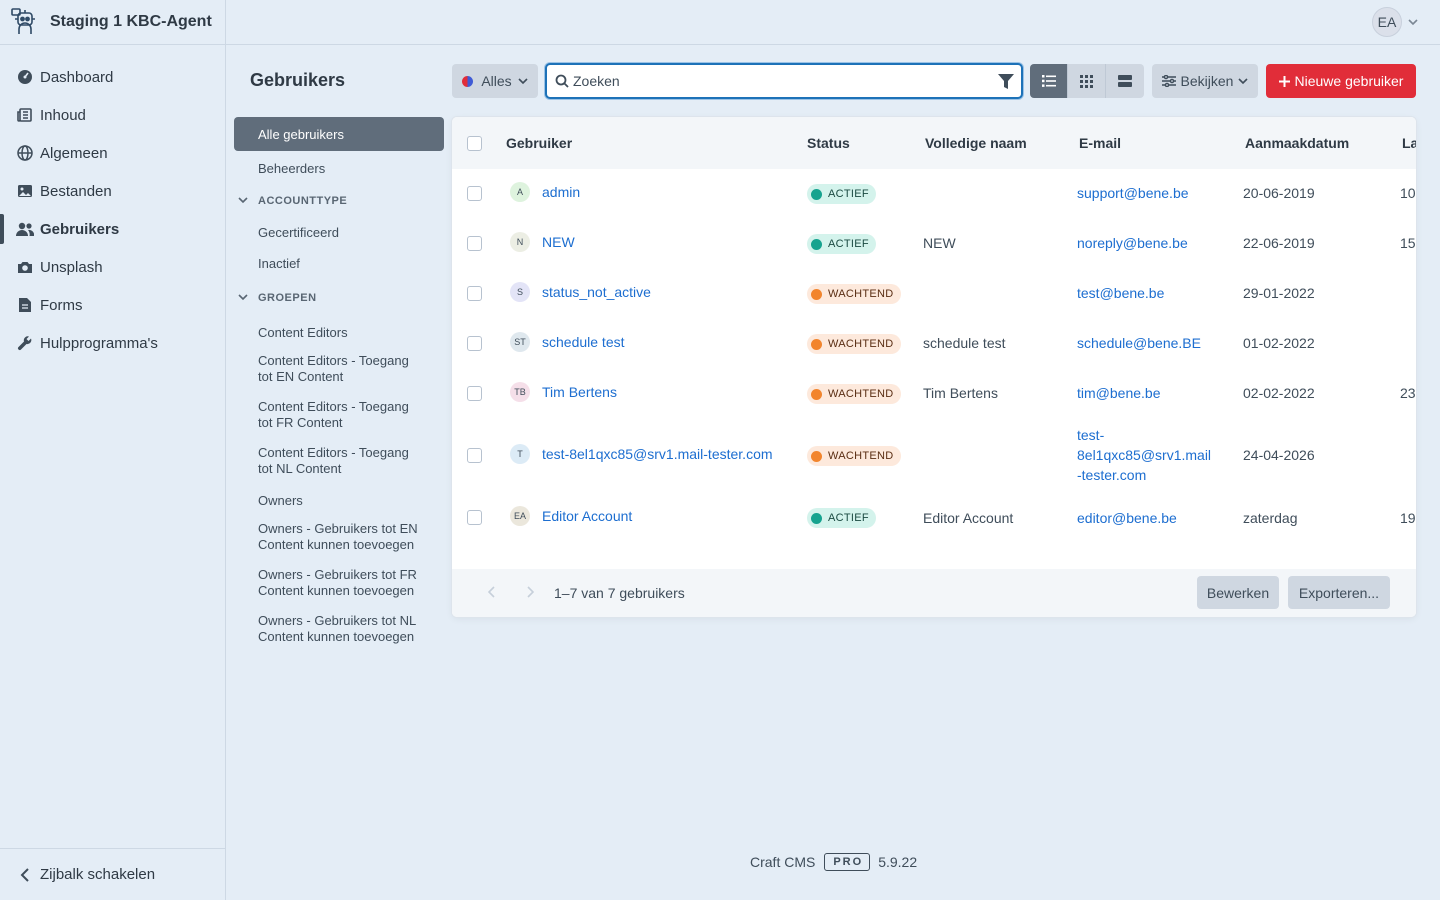 This screenshot has width=1440, height=900. I want to click on source-group: Content Editors - Toegang tot EN Content, so click(339, 370).